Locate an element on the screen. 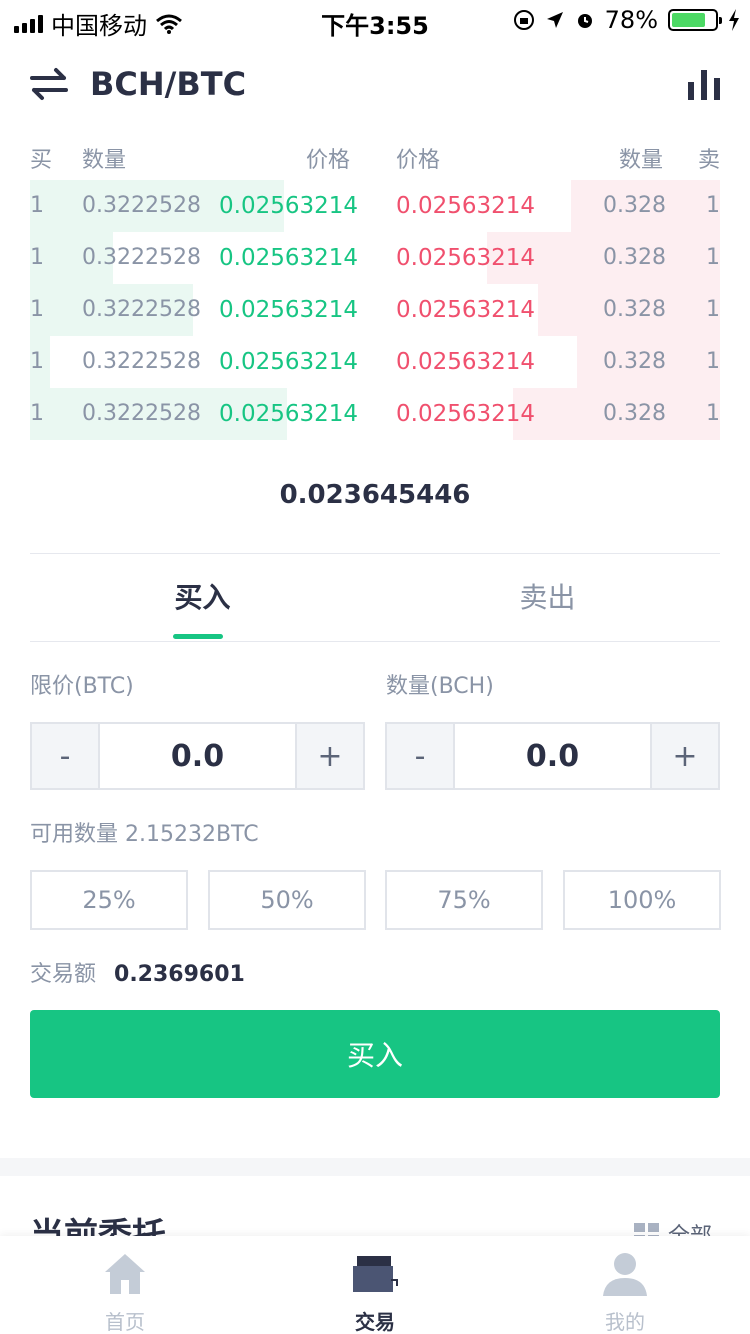 The image size is (750, 1334). kline-chart-icon is located at coordinates (704, 84).